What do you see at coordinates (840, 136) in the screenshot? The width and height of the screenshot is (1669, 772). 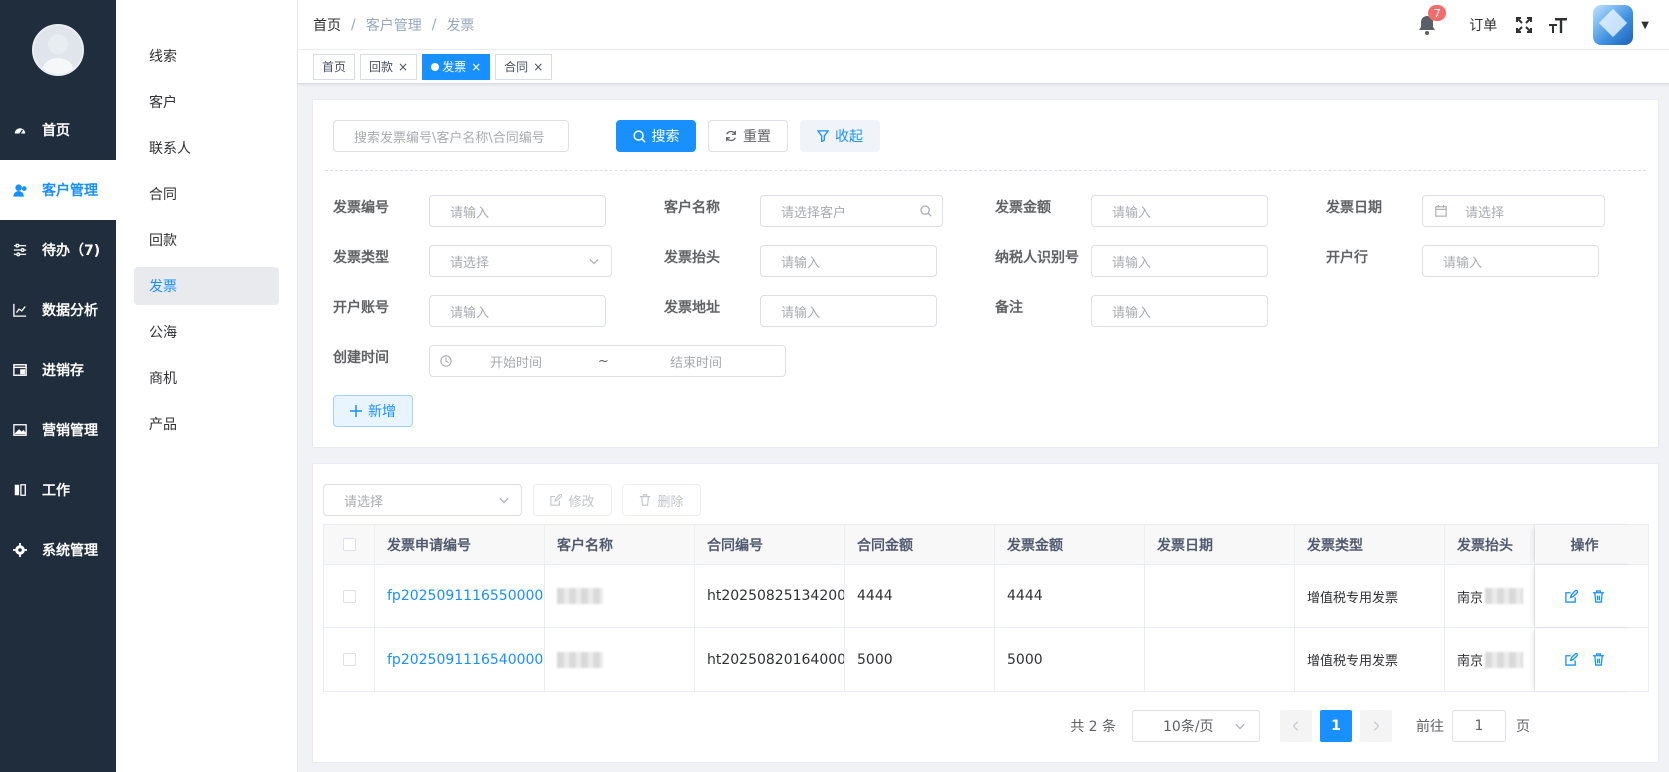 I see `collapse-button: 收起` at bounding box center [840, 136].